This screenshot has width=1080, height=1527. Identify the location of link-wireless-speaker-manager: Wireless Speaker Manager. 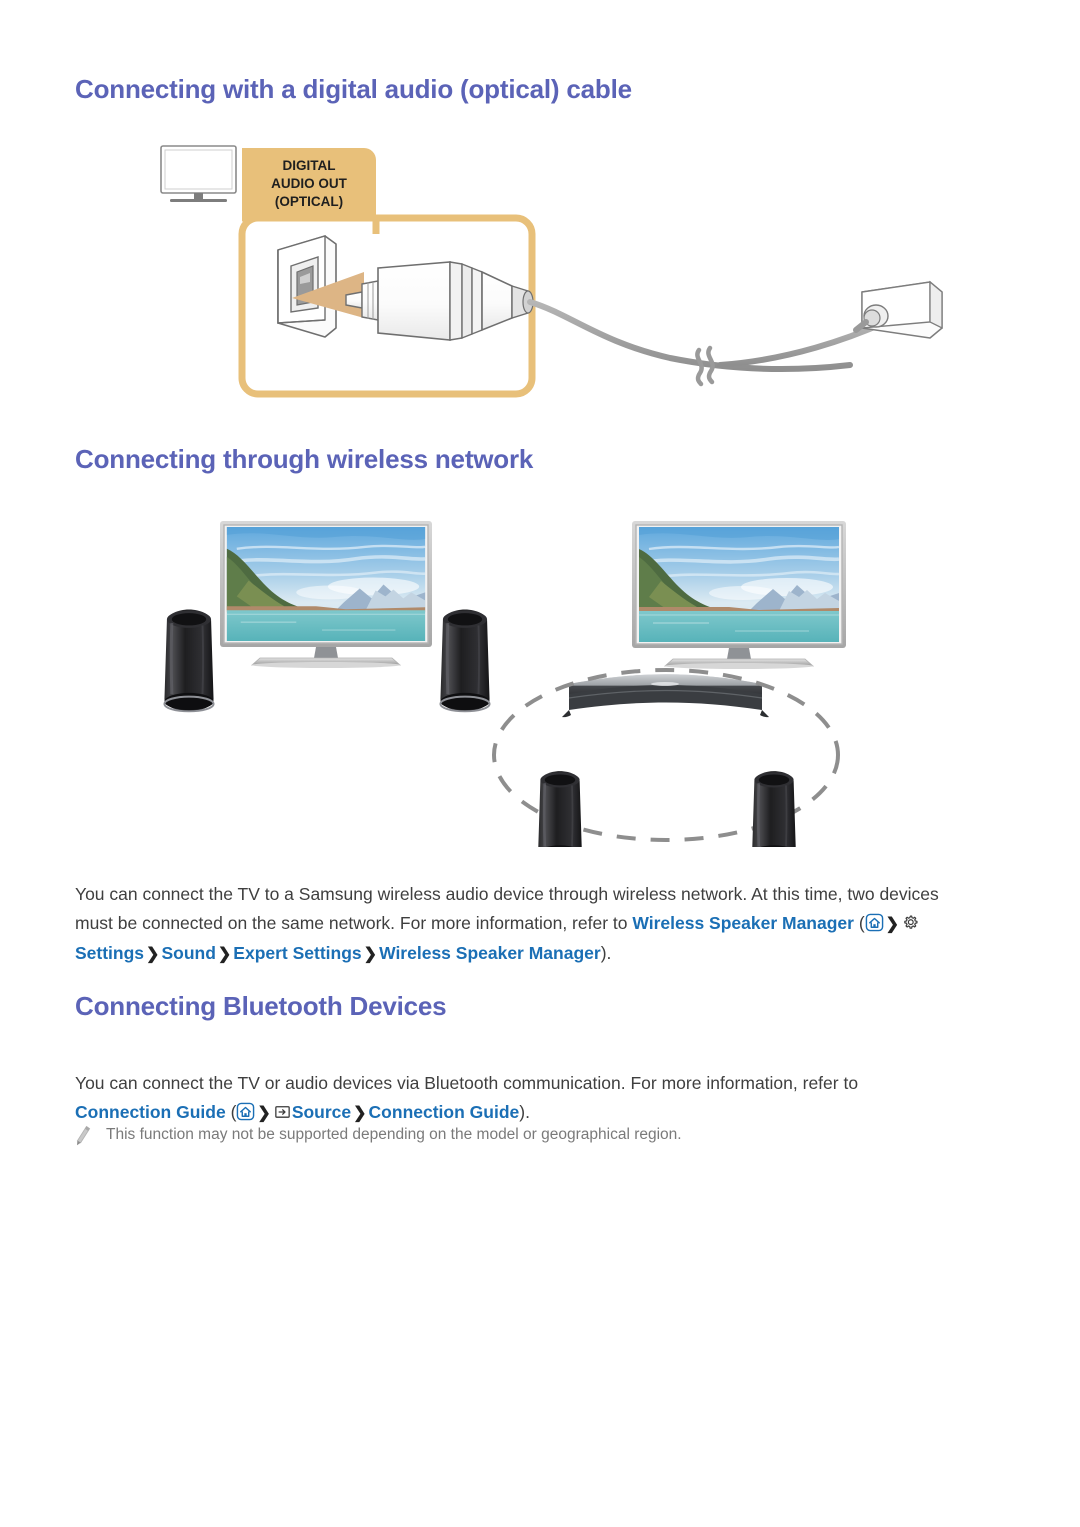
(743, 923).